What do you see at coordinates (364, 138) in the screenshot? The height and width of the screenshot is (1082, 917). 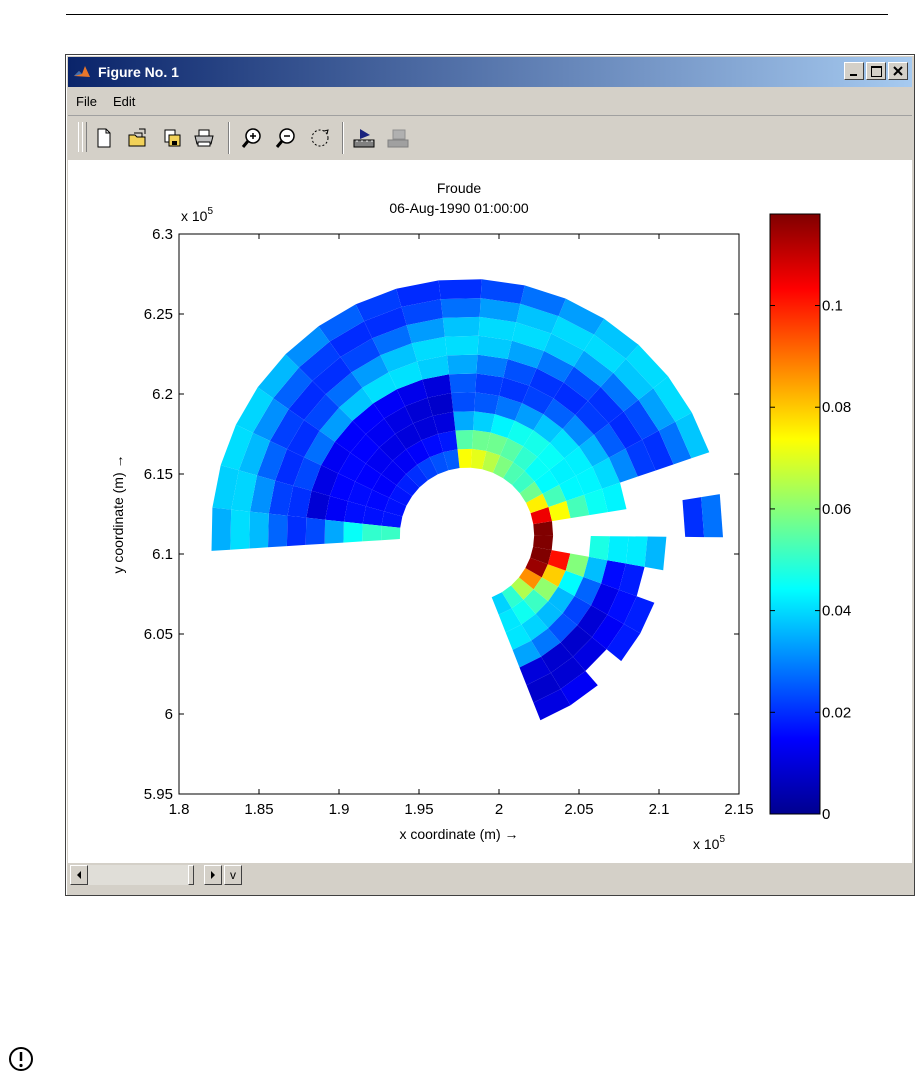 I see `movie-play-icon` at bounding box center [364, 138].